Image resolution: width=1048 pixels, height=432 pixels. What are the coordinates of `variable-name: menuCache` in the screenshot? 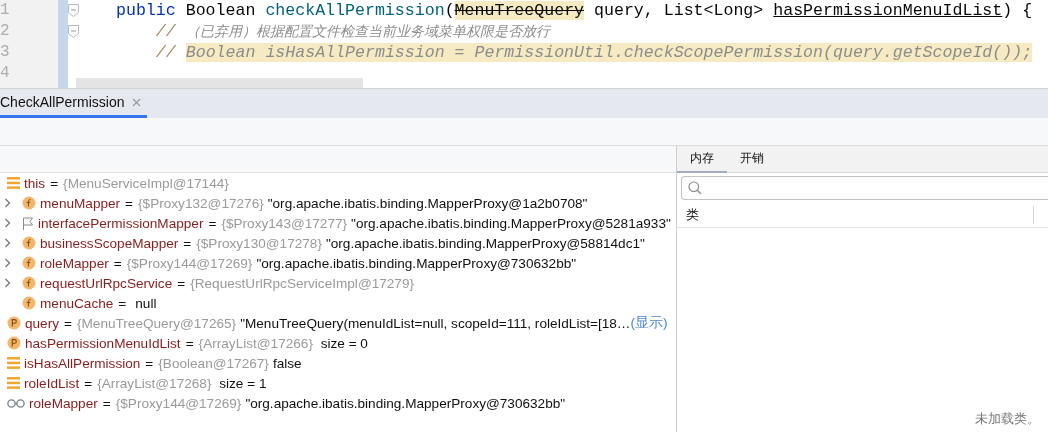 It's located at (77, 303).